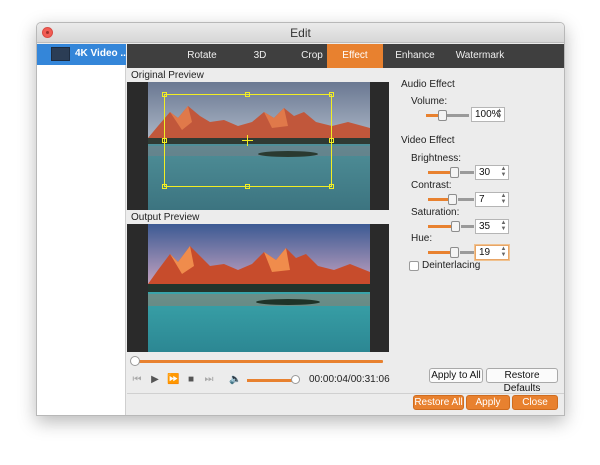 The image size is (600, 465). What do you see at coordinates (503, 199) in the screenshot?
I see `contrast-stepper-icon: ▲ ▼` at bounding box center [503, 199].